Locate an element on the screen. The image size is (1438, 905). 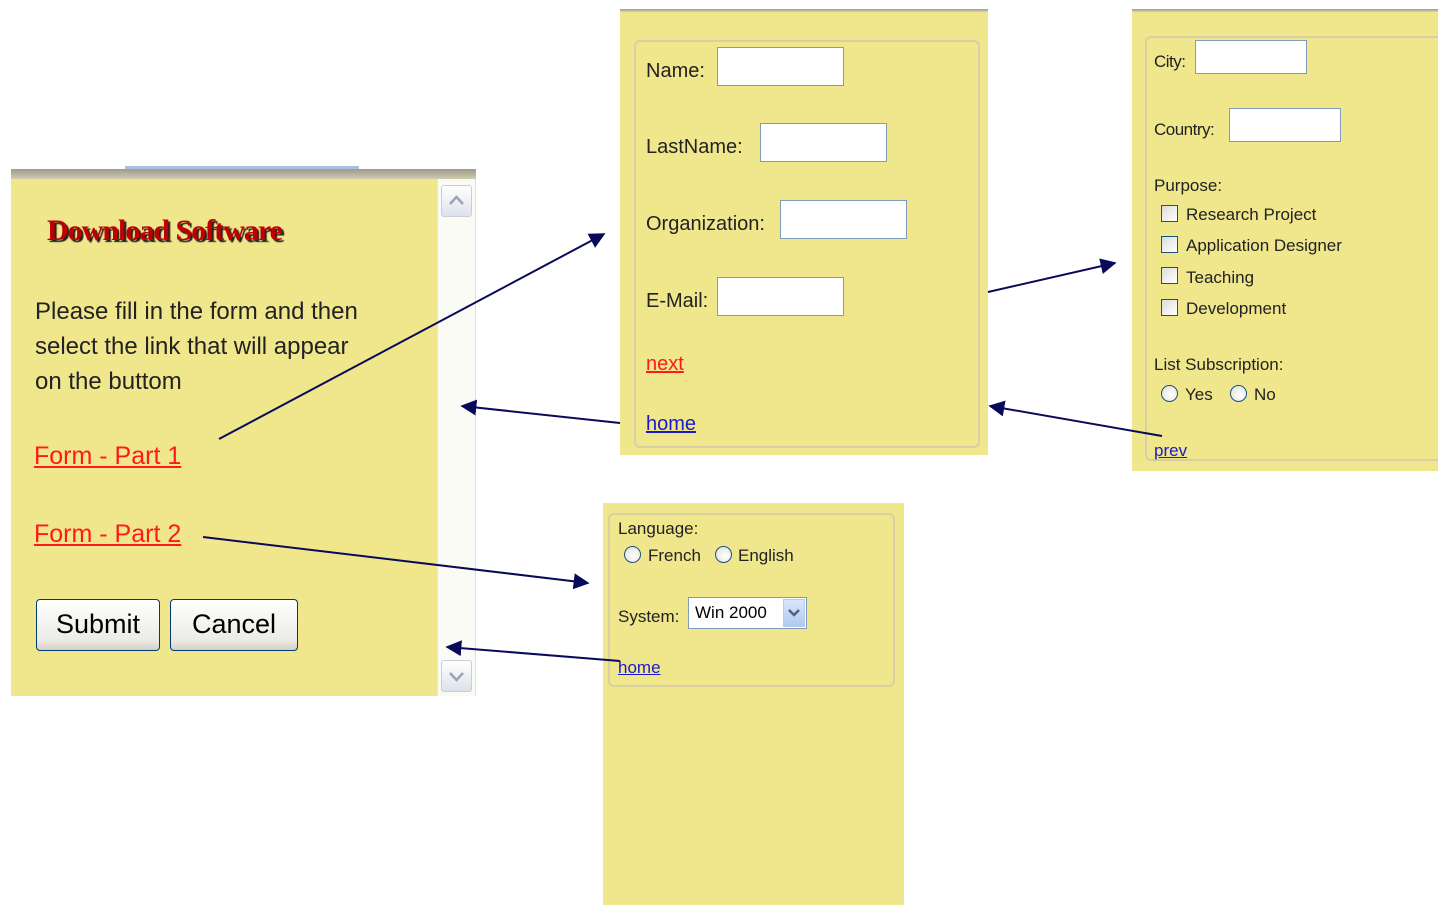
arrow-part2-to-form is located at coordinates (396, 563).